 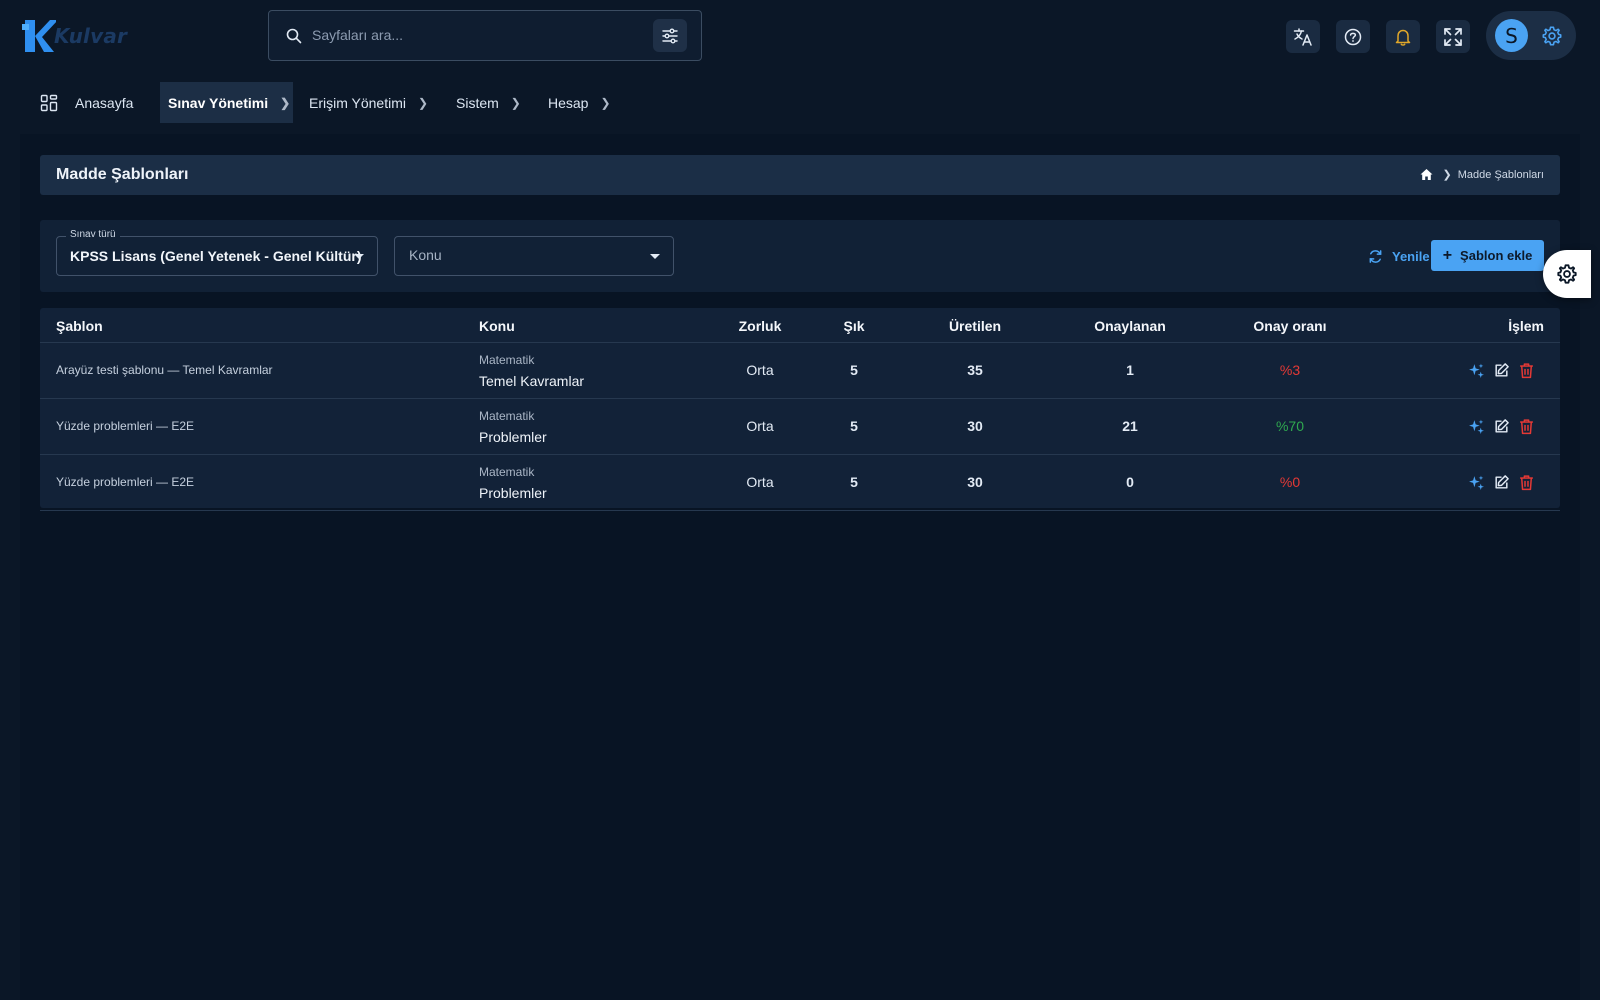 I want to click on approval-rate-value: %3, so click(x=1290, y=370).